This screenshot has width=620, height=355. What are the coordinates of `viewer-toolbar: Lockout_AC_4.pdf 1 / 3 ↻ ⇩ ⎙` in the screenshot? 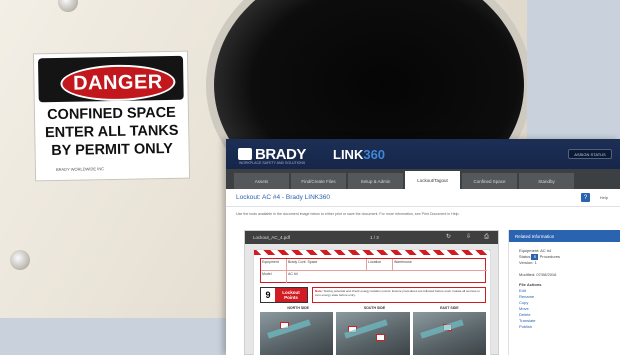 It's located at (371, 237).